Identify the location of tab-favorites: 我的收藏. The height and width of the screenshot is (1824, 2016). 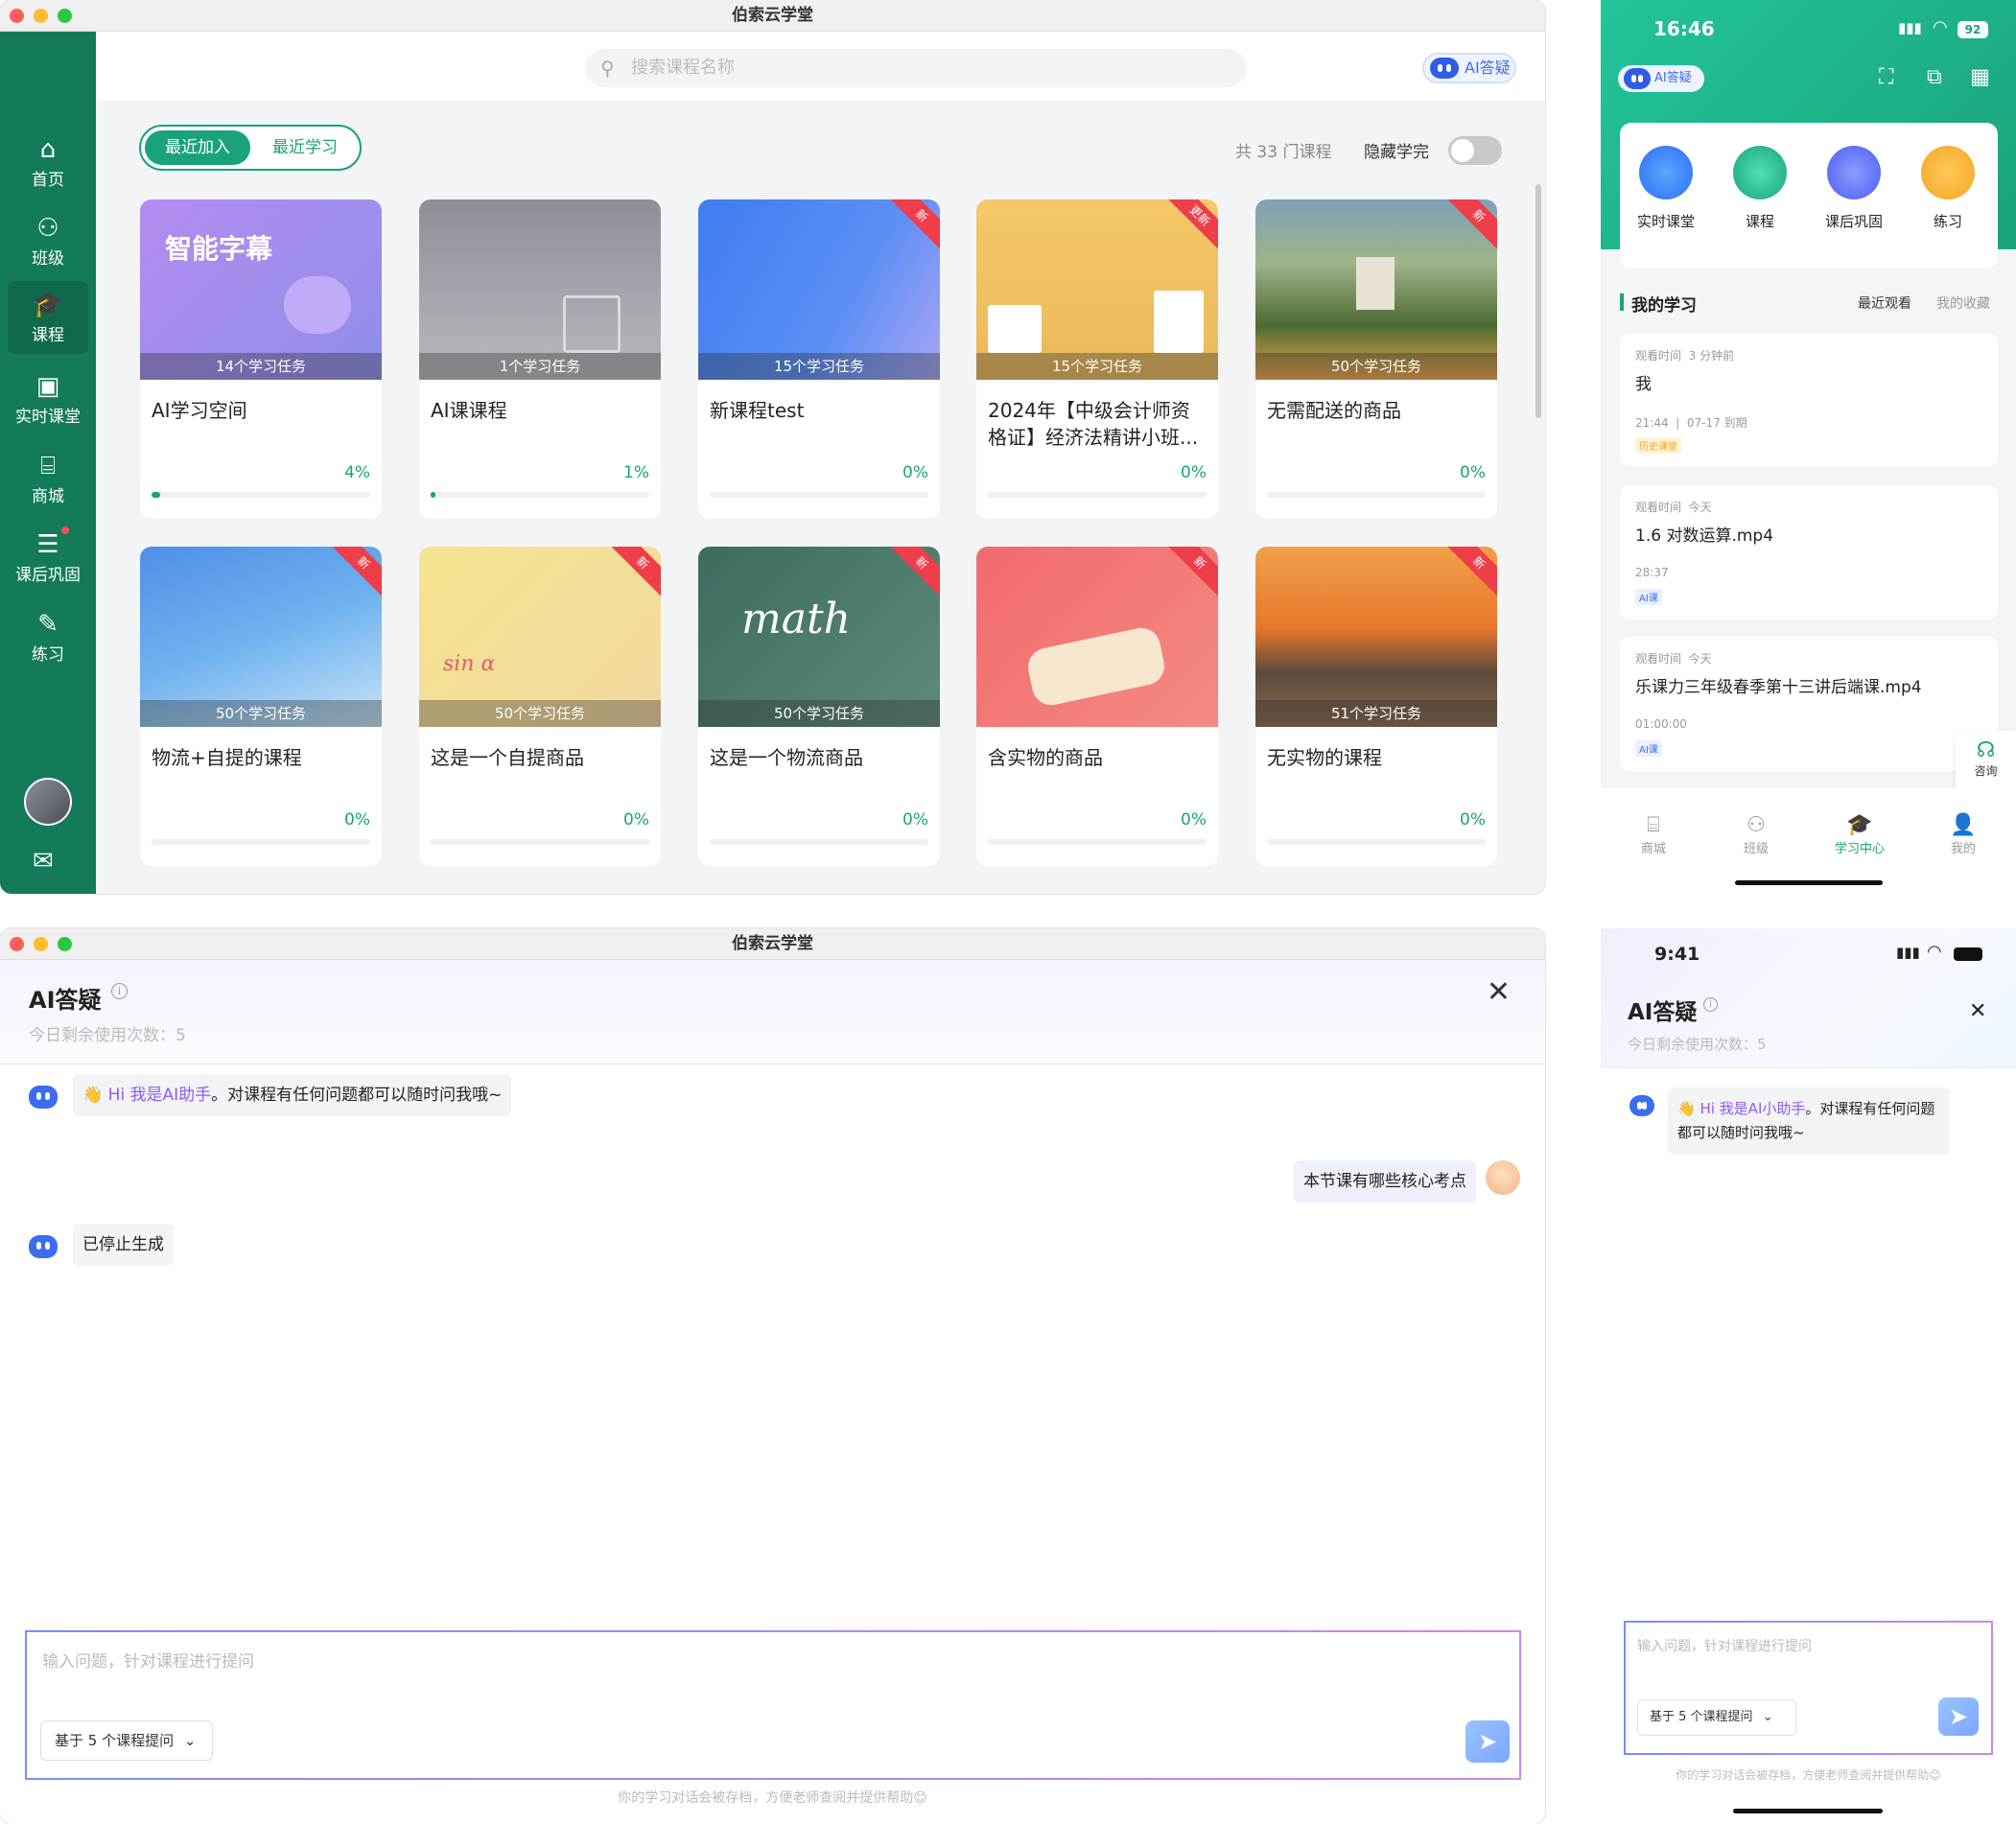
(1963, 303).